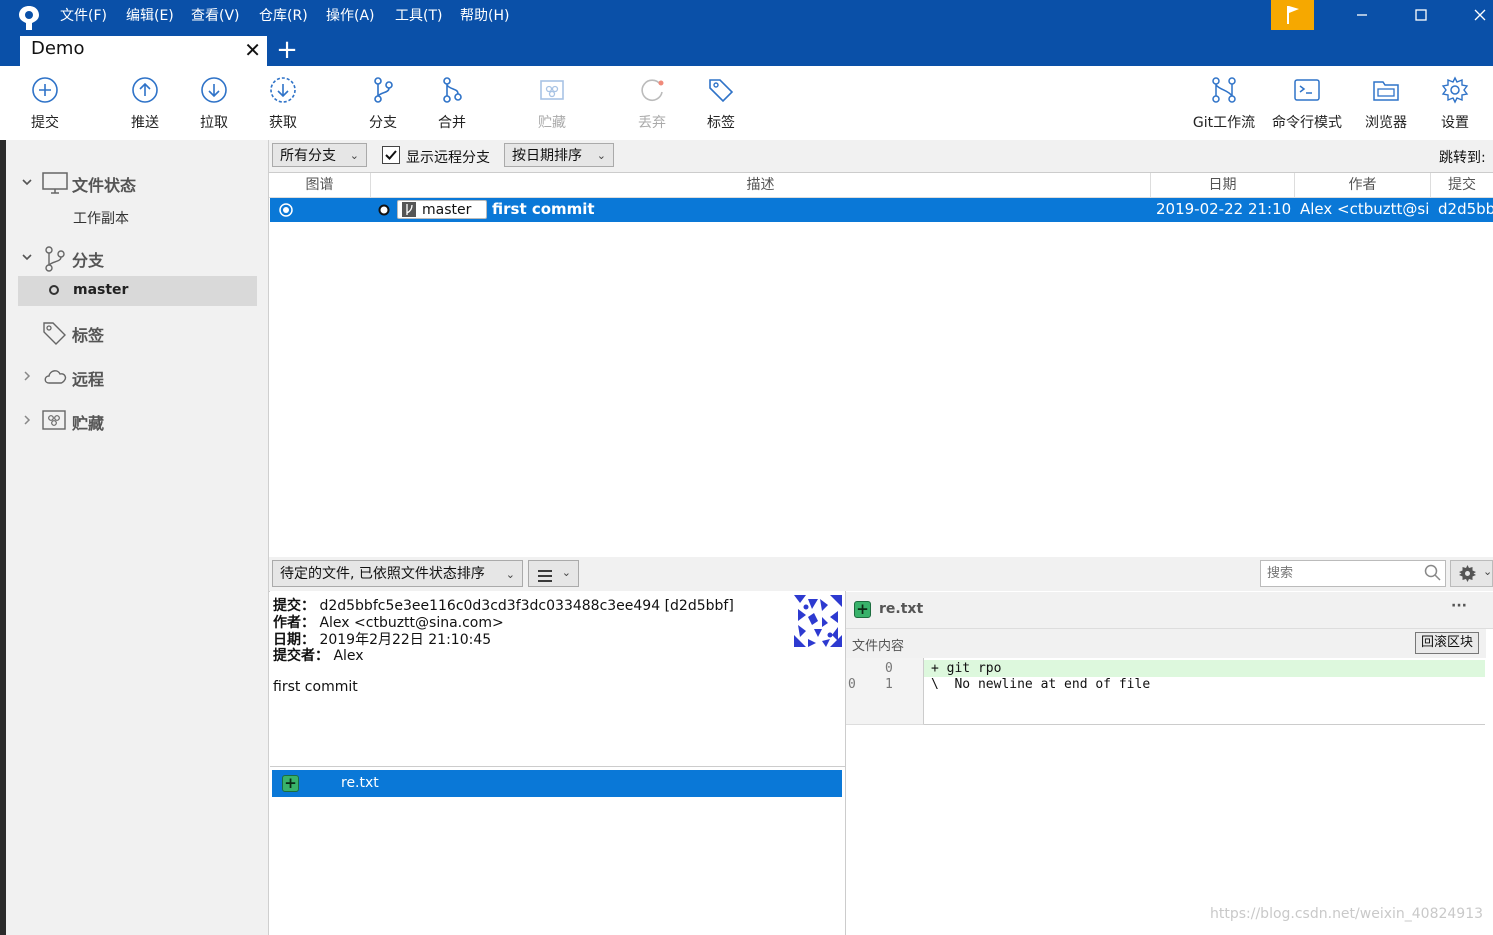 The image size is (1493, 935). Describe the element at coordinates (137, 333) in the screenshot. I see `sidebar-item-tags: 标签` at that location.